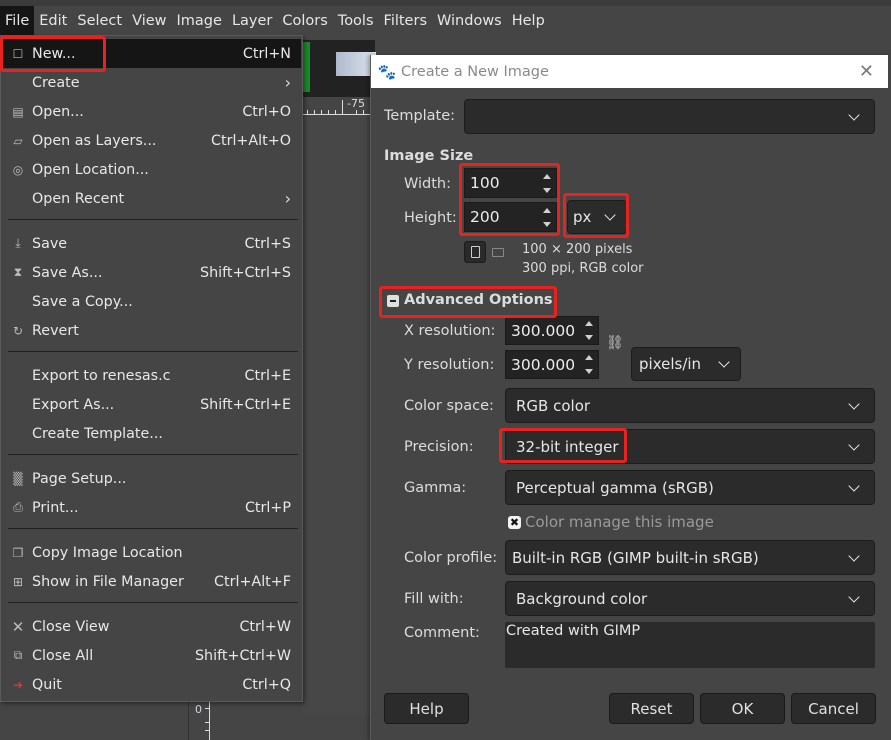 This screenshot has width=891, height=740. Describe the element at coordinates (393, 301) in the screenshot. I see `collapse-icon` at that location.